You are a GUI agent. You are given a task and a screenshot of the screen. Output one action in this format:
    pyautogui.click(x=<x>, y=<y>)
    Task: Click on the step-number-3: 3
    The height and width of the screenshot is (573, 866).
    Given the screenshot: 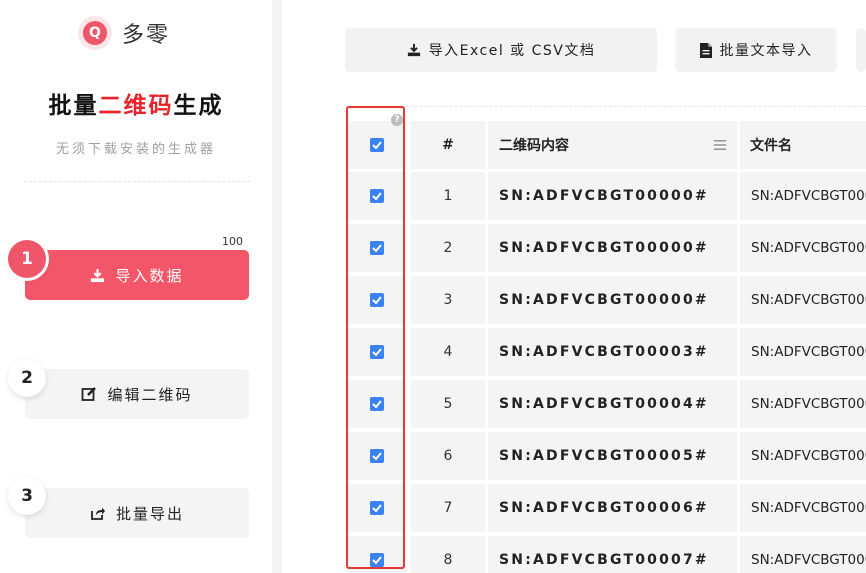 What is the action you would take?
    pyautogui.click(x=27, y=496)
    